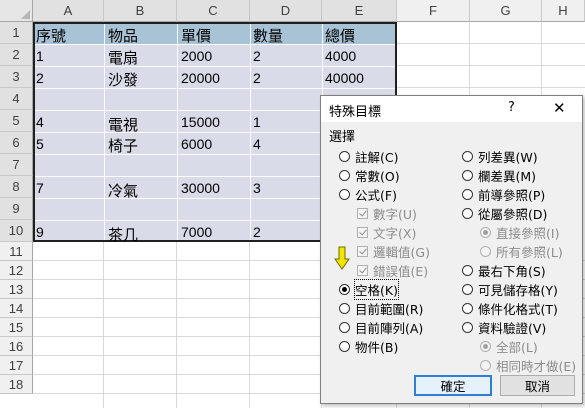  Describe the element at coordinates (453, 385) in the screenshot. I see `ok-button: 確定` at that location.